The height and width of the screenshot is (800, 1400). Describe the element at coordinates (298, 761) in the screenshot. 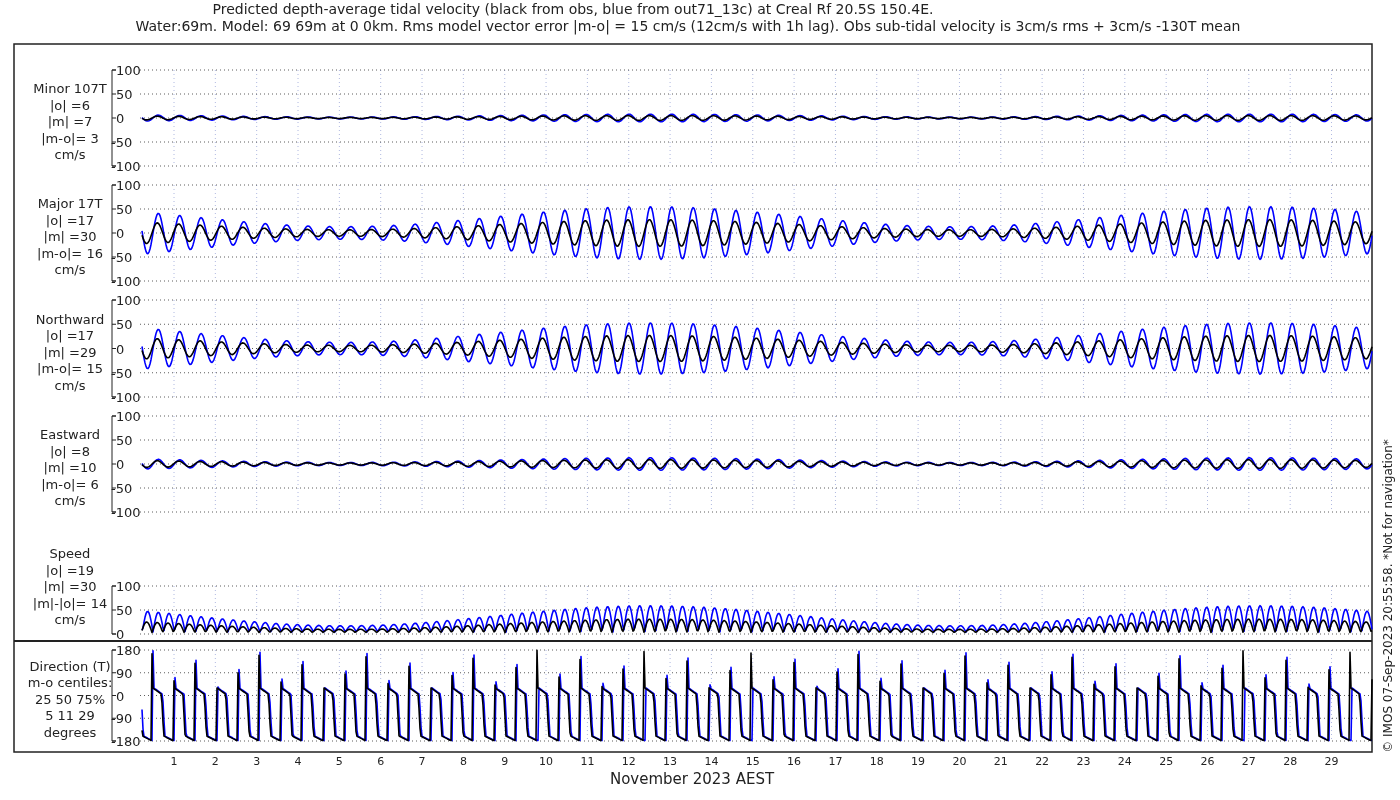

I see `x-tick-label: 4` at that location.